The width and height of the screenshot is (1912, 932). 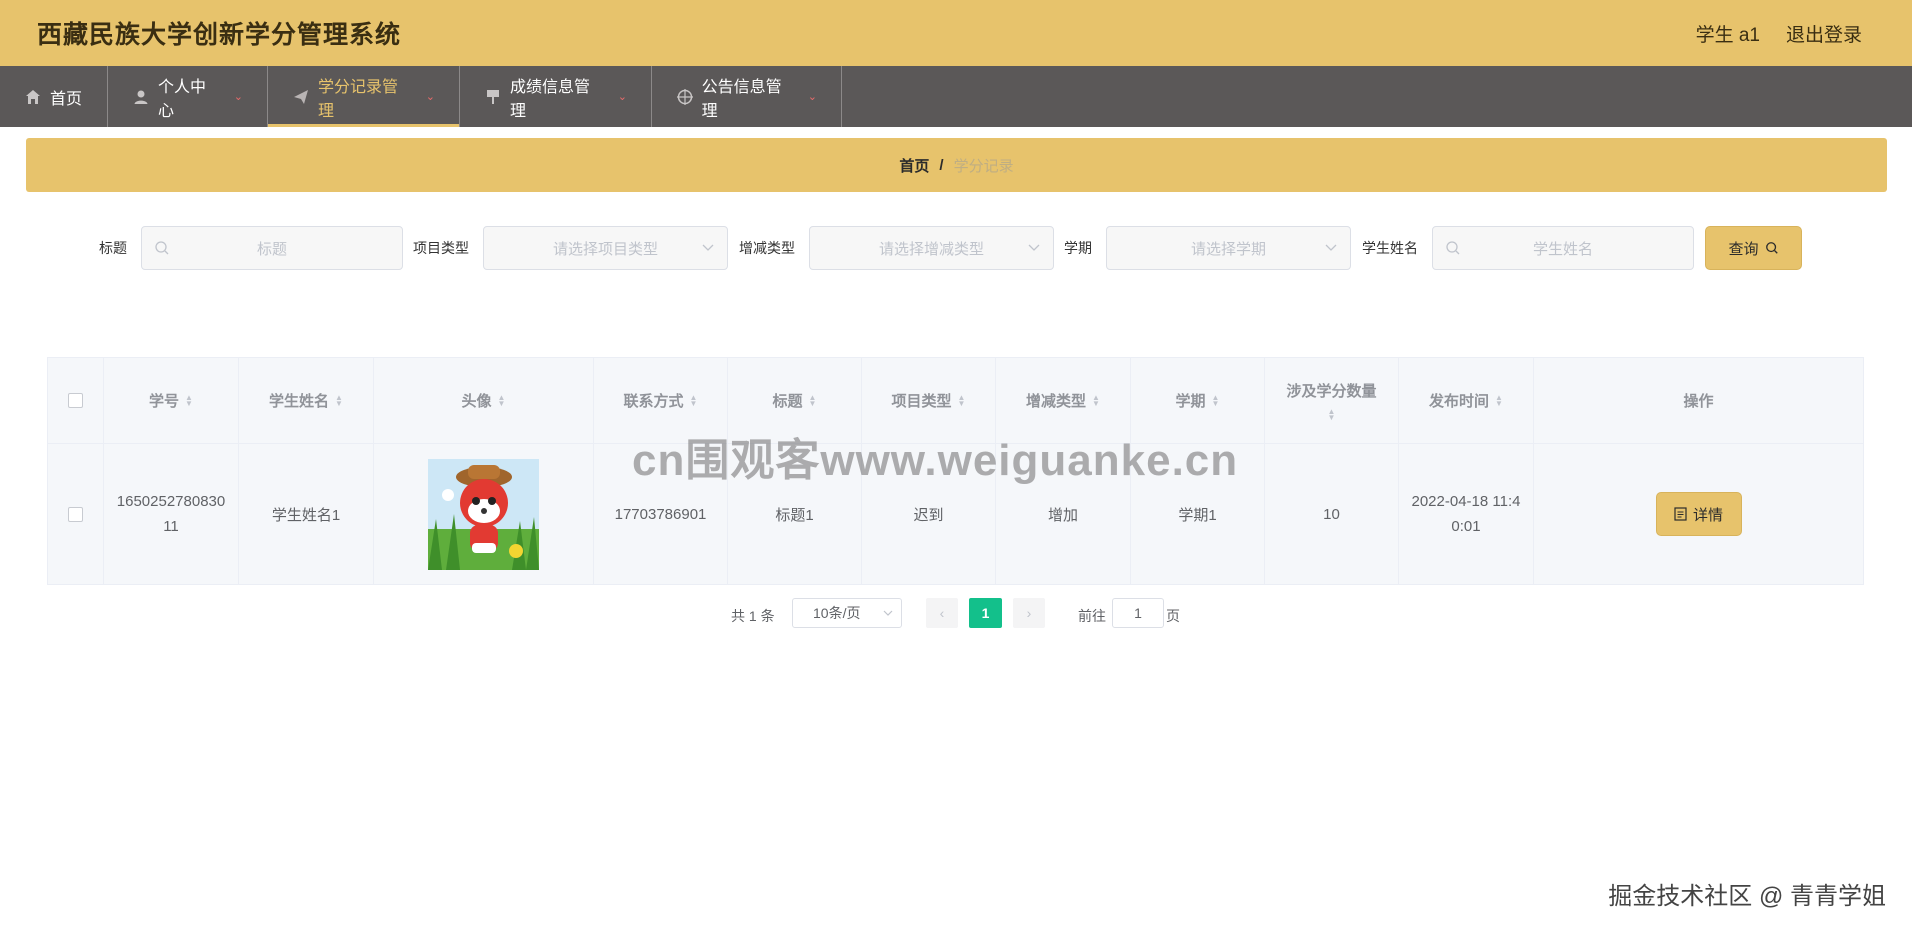 I want to click on avatar, so click(x=483, y=514).